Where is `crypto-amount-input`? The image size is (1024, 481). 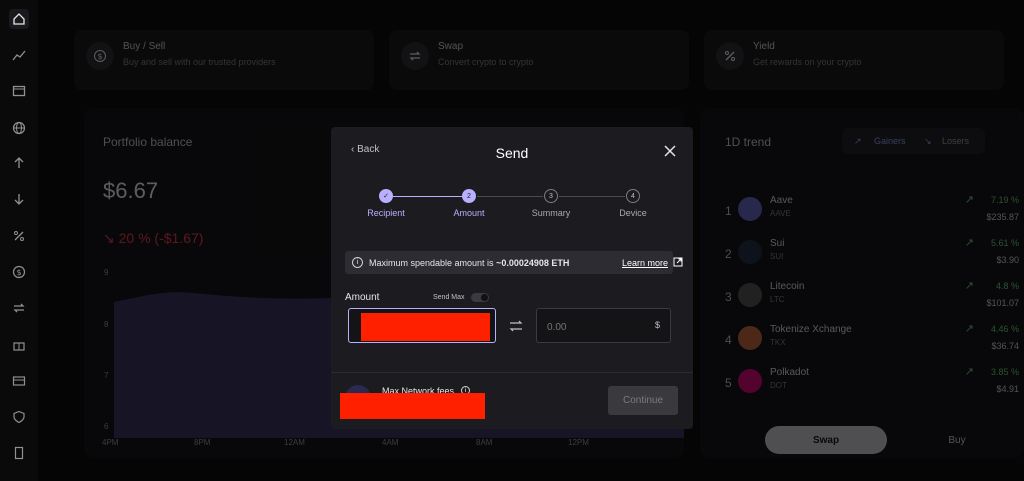 crypto-amount-input is located at coordinates (422, 325).